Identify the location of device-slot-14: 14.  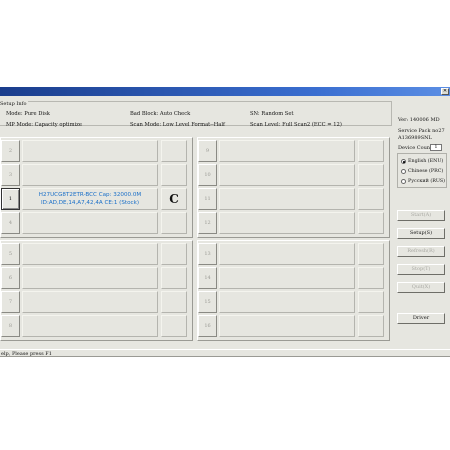
(293, 278).